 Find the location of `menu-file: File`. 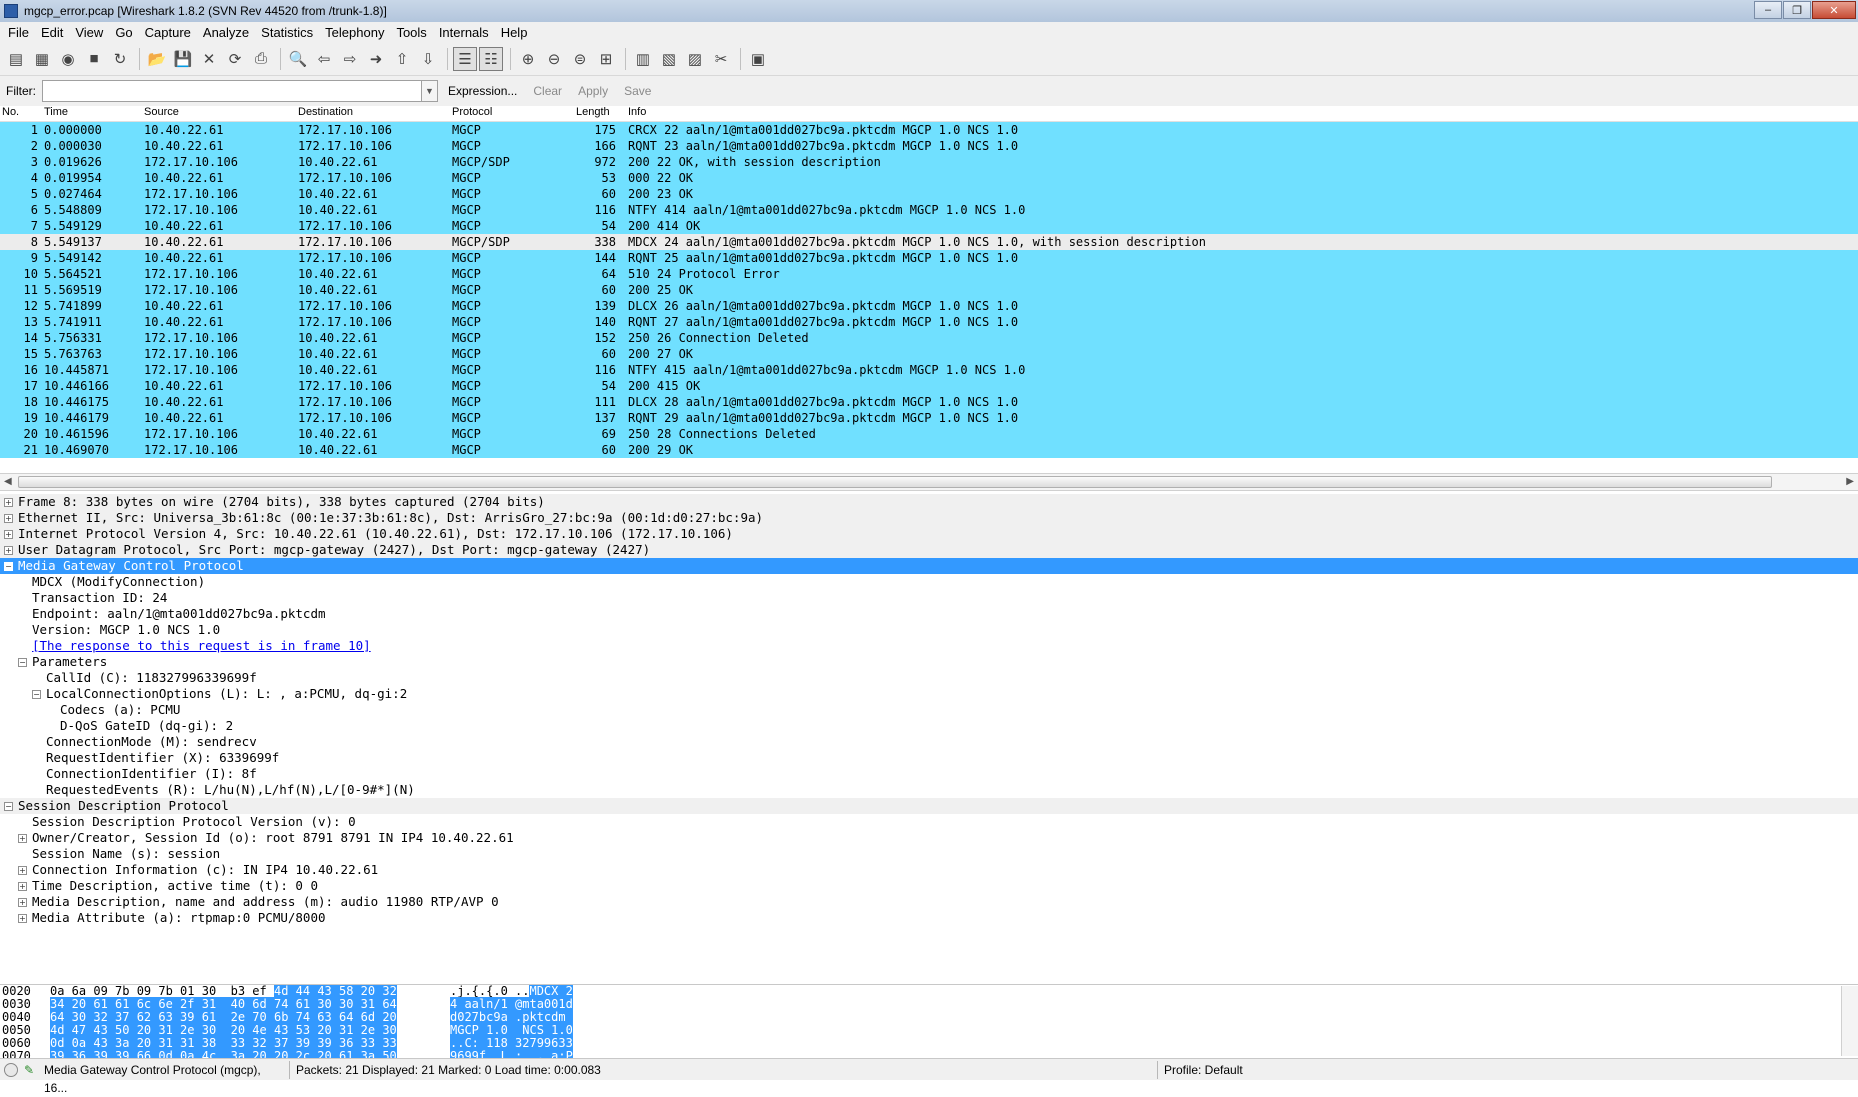

menu-file: File is located at coordinates (18, 32).